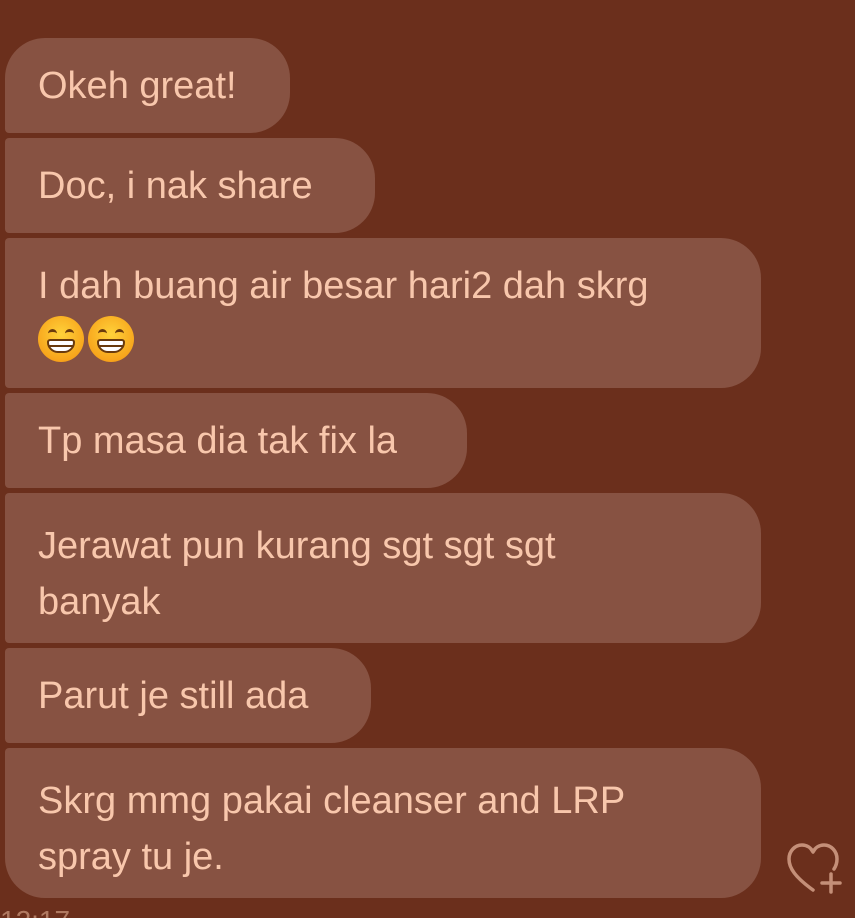  Describe the element at coordinates (332, 801) in the screenshot. I see `message-text-line: Skrg mmg pakai cleanser and LRP` at that location.